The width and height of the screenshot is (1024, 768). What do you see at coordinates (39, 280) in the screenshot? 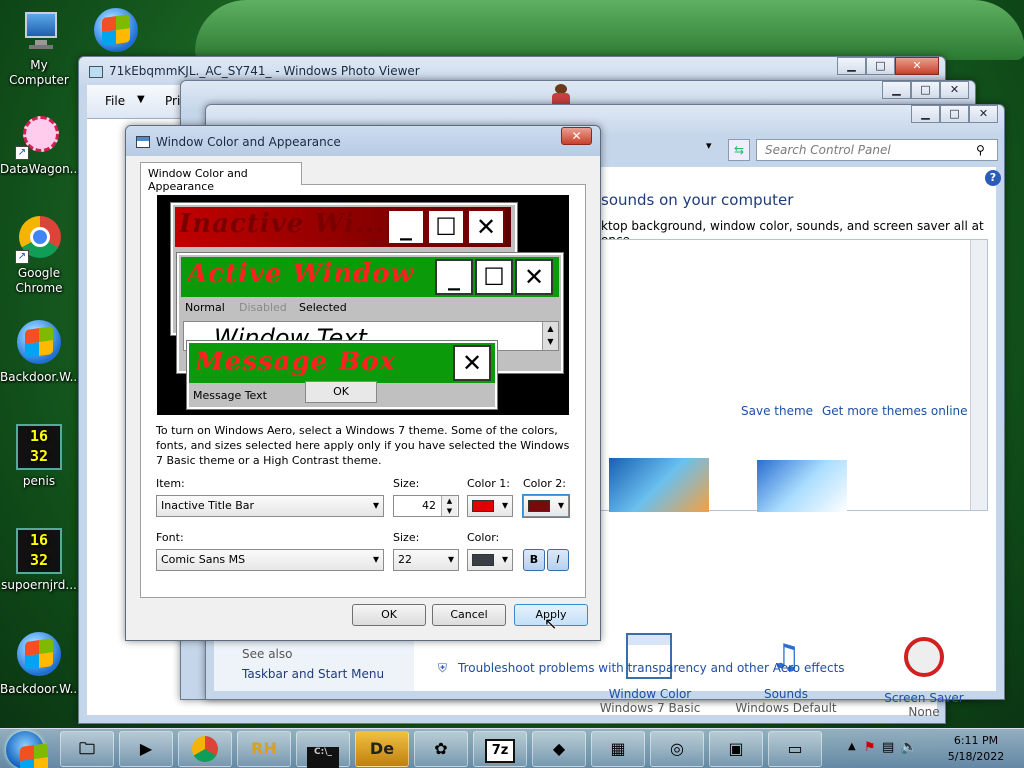
I see `desktop-icon-label: Google Chrome` at bounding box center [39, 280].